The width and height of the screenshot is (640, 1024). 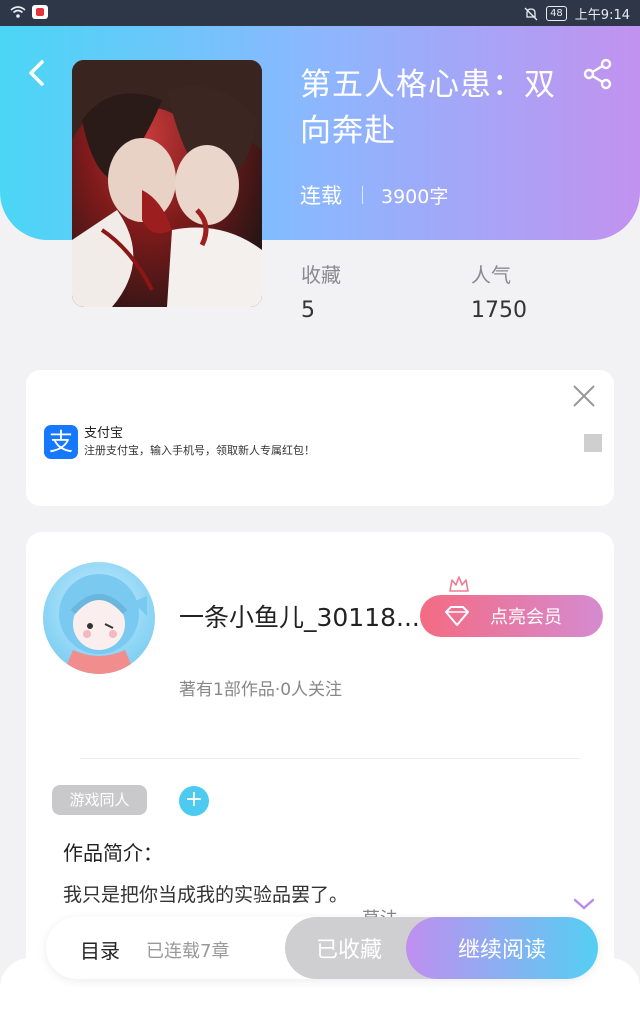 I want to click on continue-reading-label: 继续阅读, so click(x=501, y=950).